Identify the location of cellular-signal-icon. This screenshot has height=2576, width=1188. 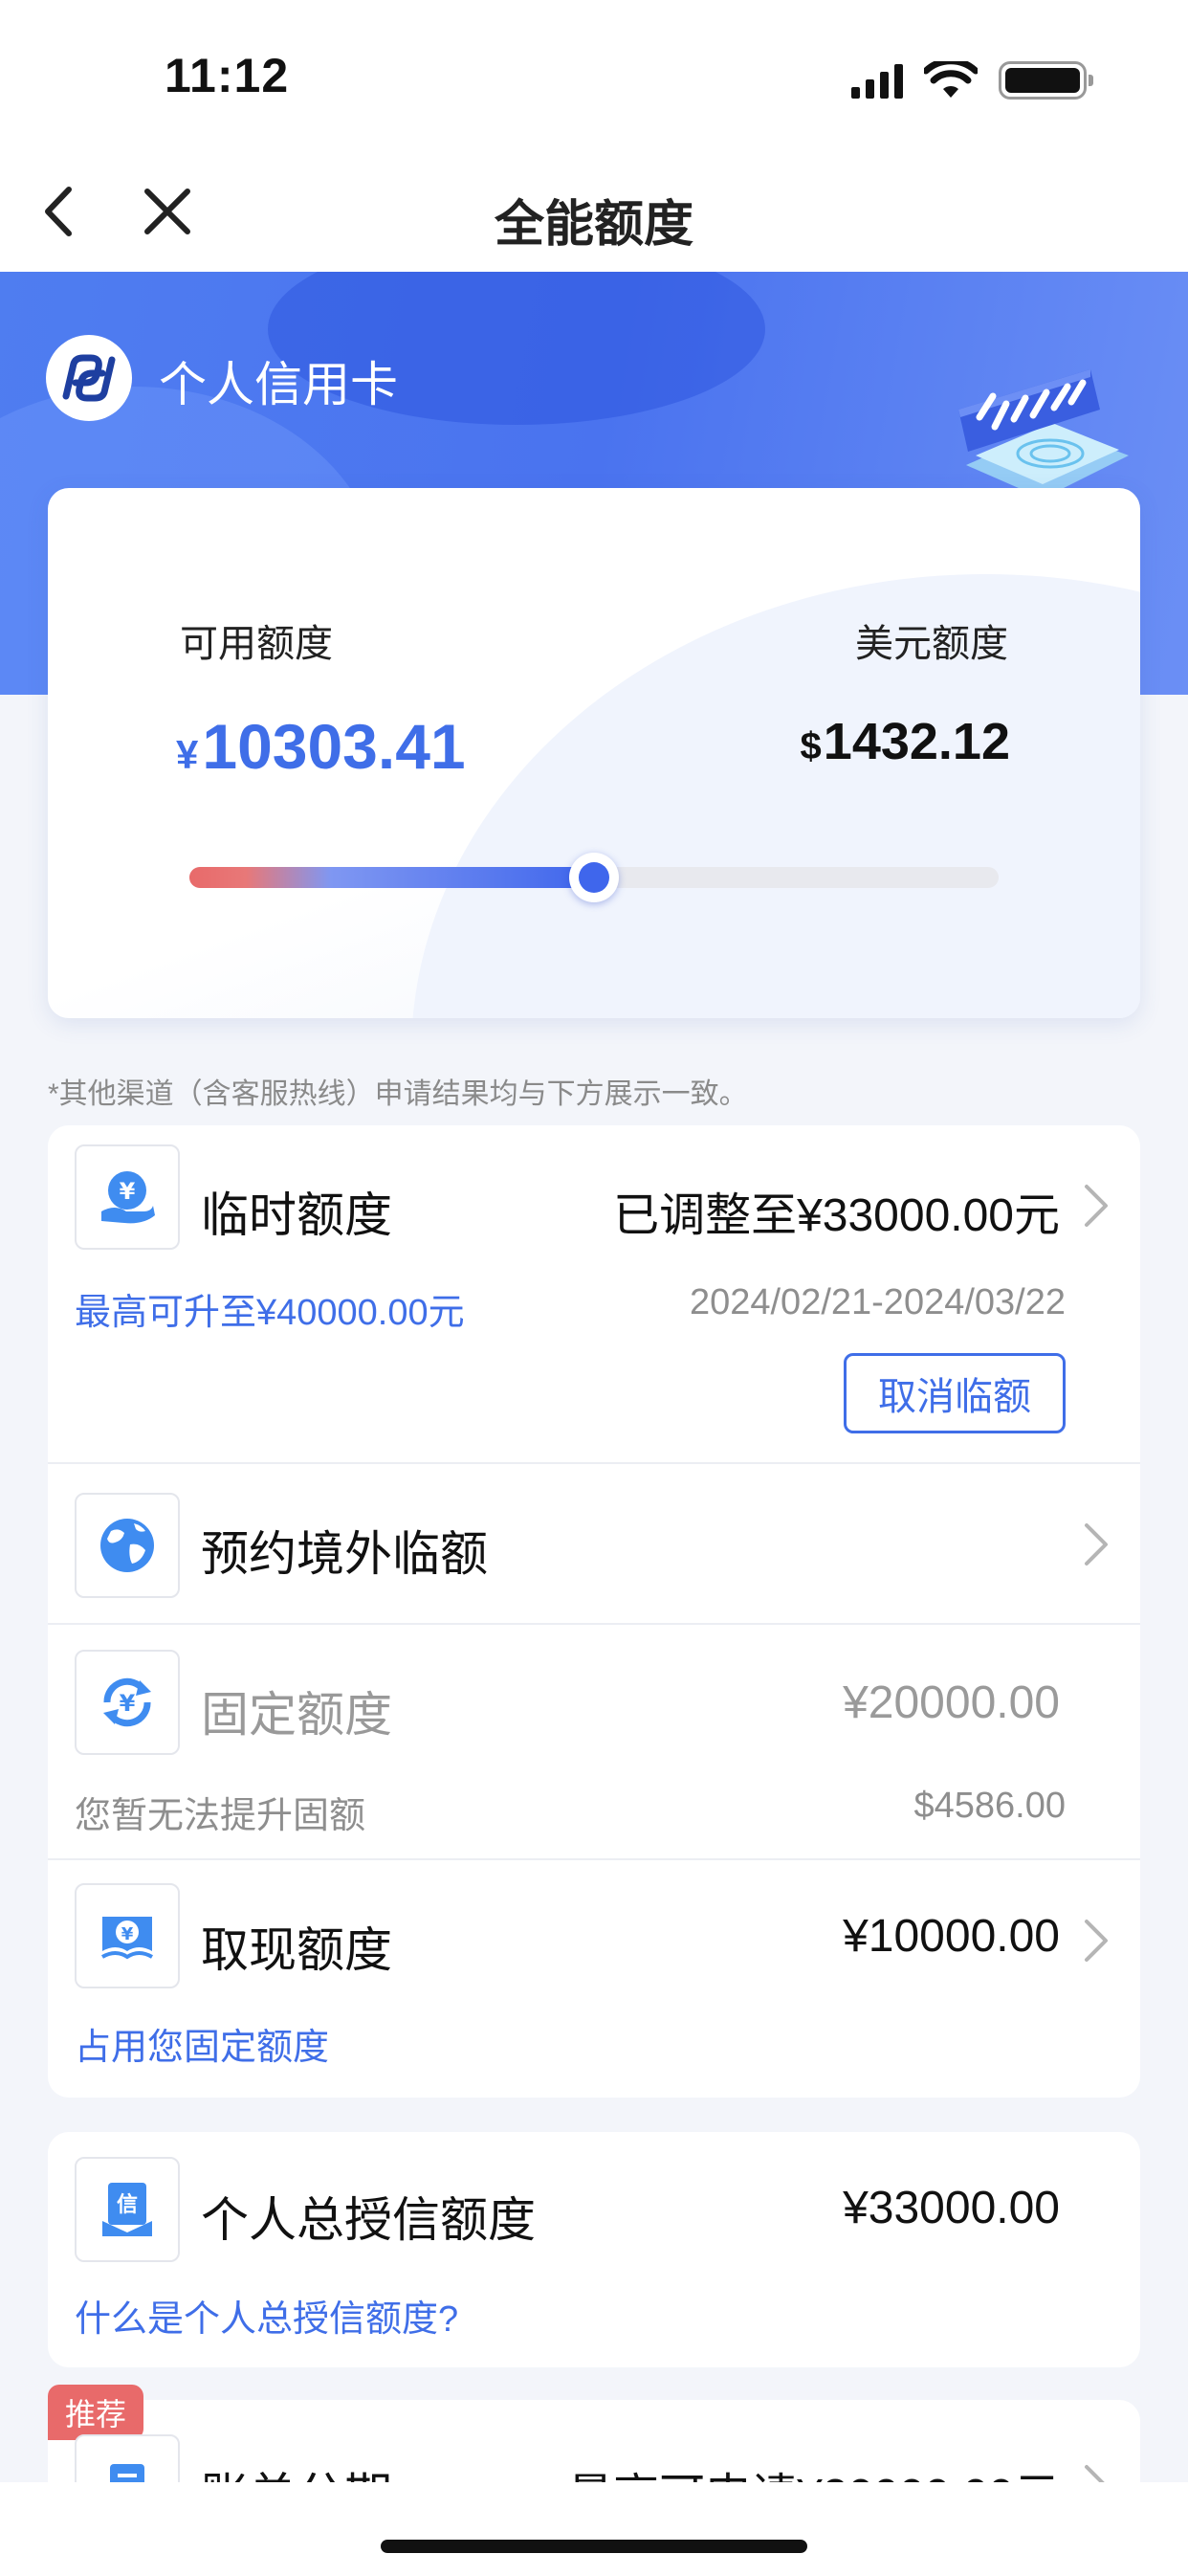
(877, 80).